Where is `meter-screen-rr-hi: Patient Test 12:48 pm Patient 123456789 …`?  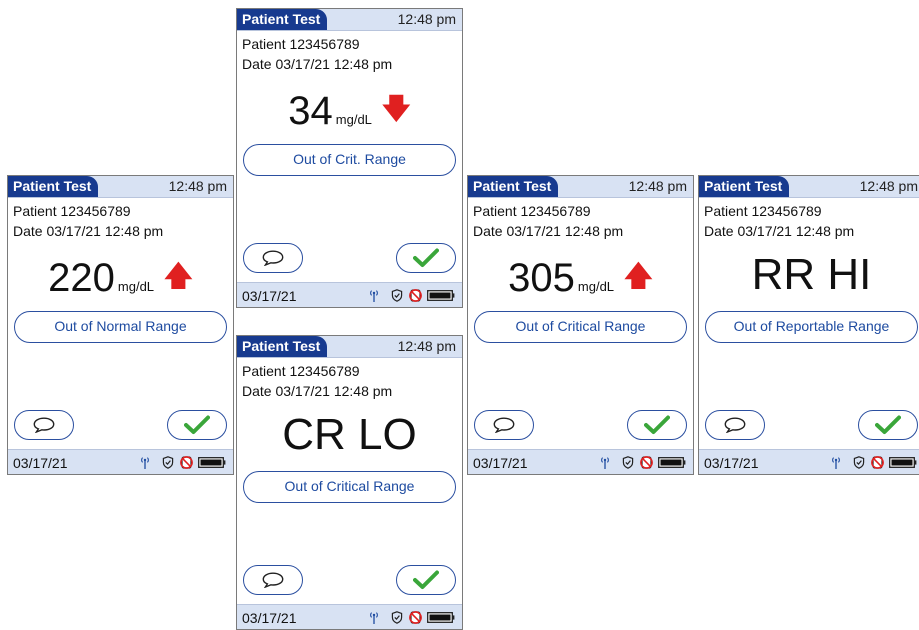
meter-screen-rr-hi: Patient Test 12:48 pm Patient 123456789 … is located at coordinates (808, 325).